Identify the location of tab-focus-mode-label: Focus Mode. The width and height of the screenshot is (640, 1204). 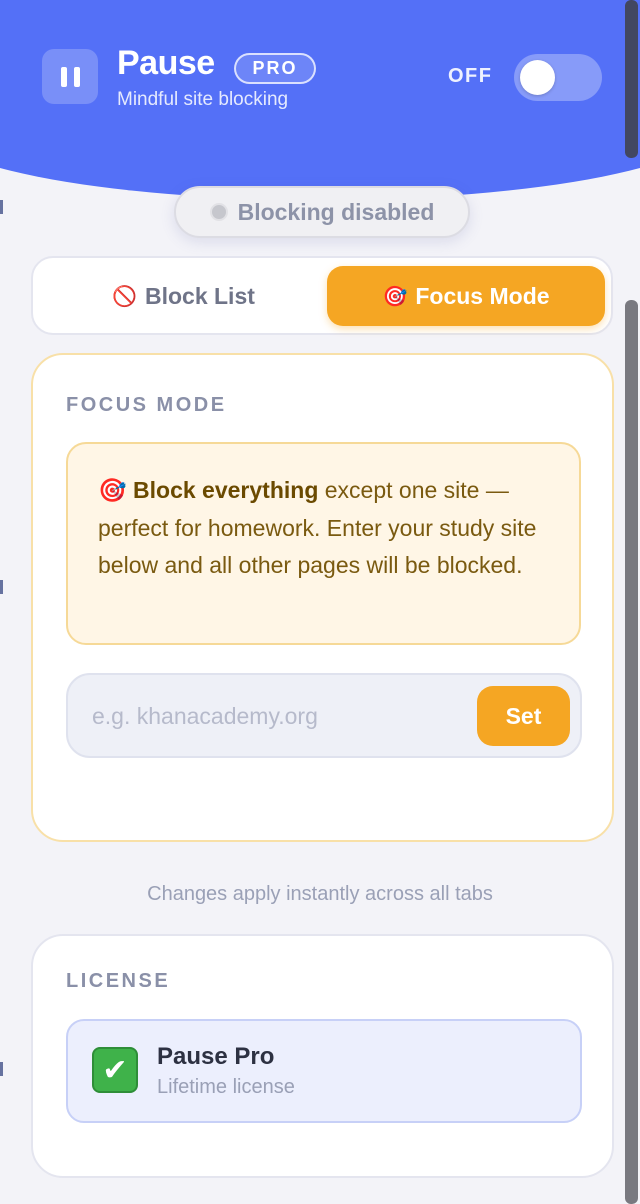
(482, 295).